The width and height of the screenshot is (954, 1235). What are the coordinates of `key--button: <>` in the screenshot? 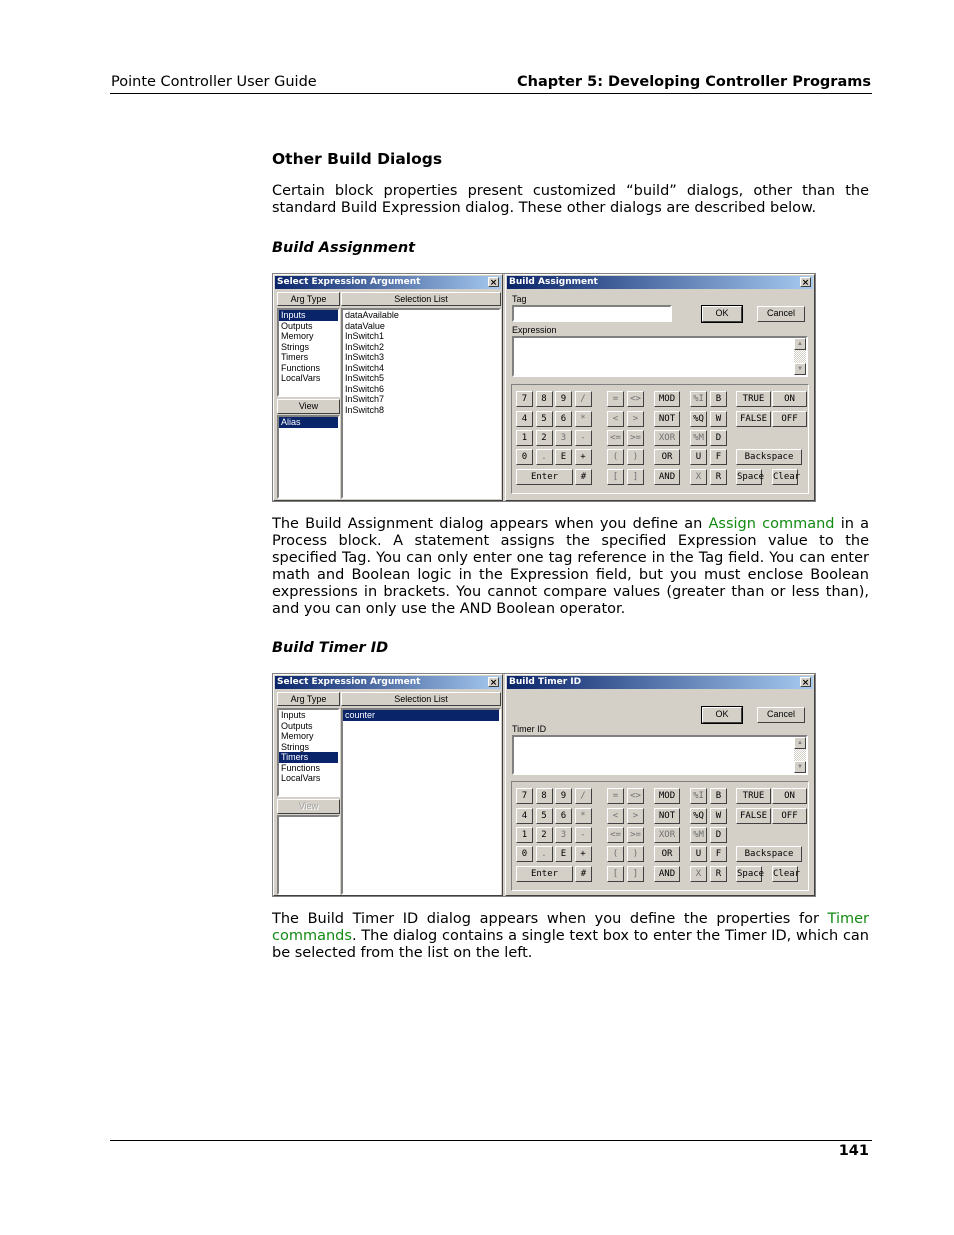 It's located at (635, 399).